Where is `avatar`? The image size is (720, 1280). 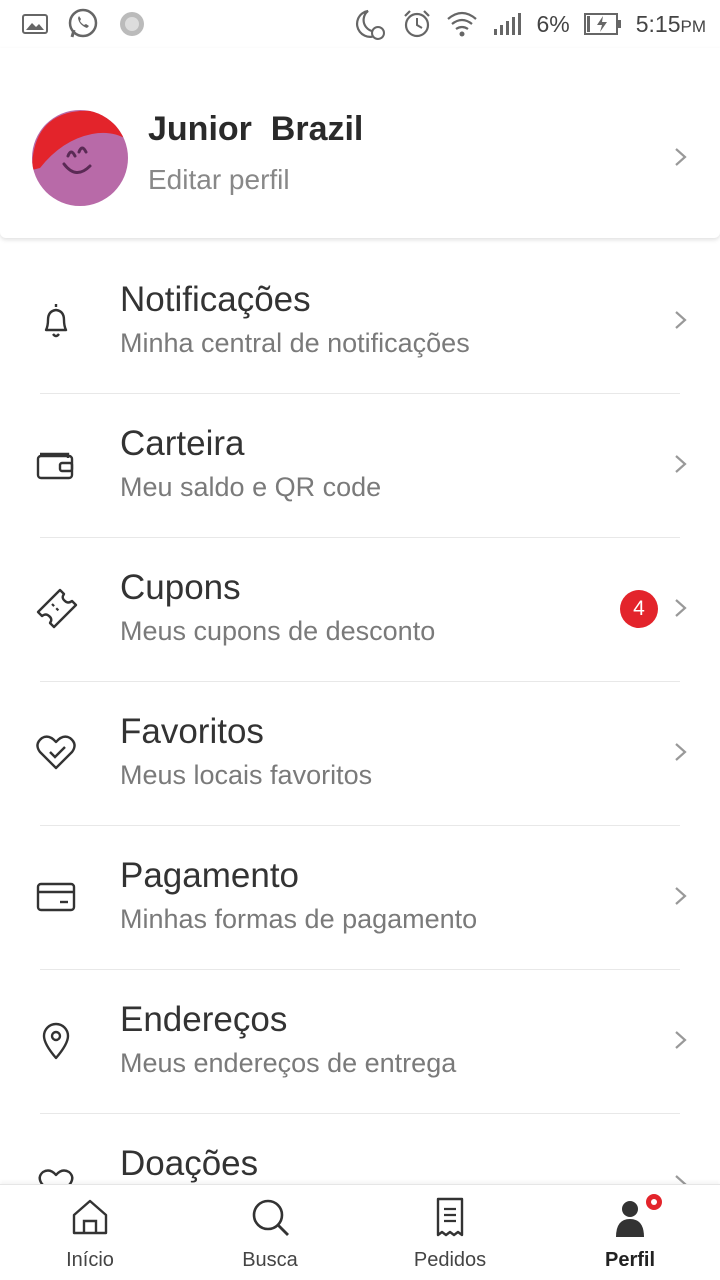
avatar is located at coordinates (80, 158).